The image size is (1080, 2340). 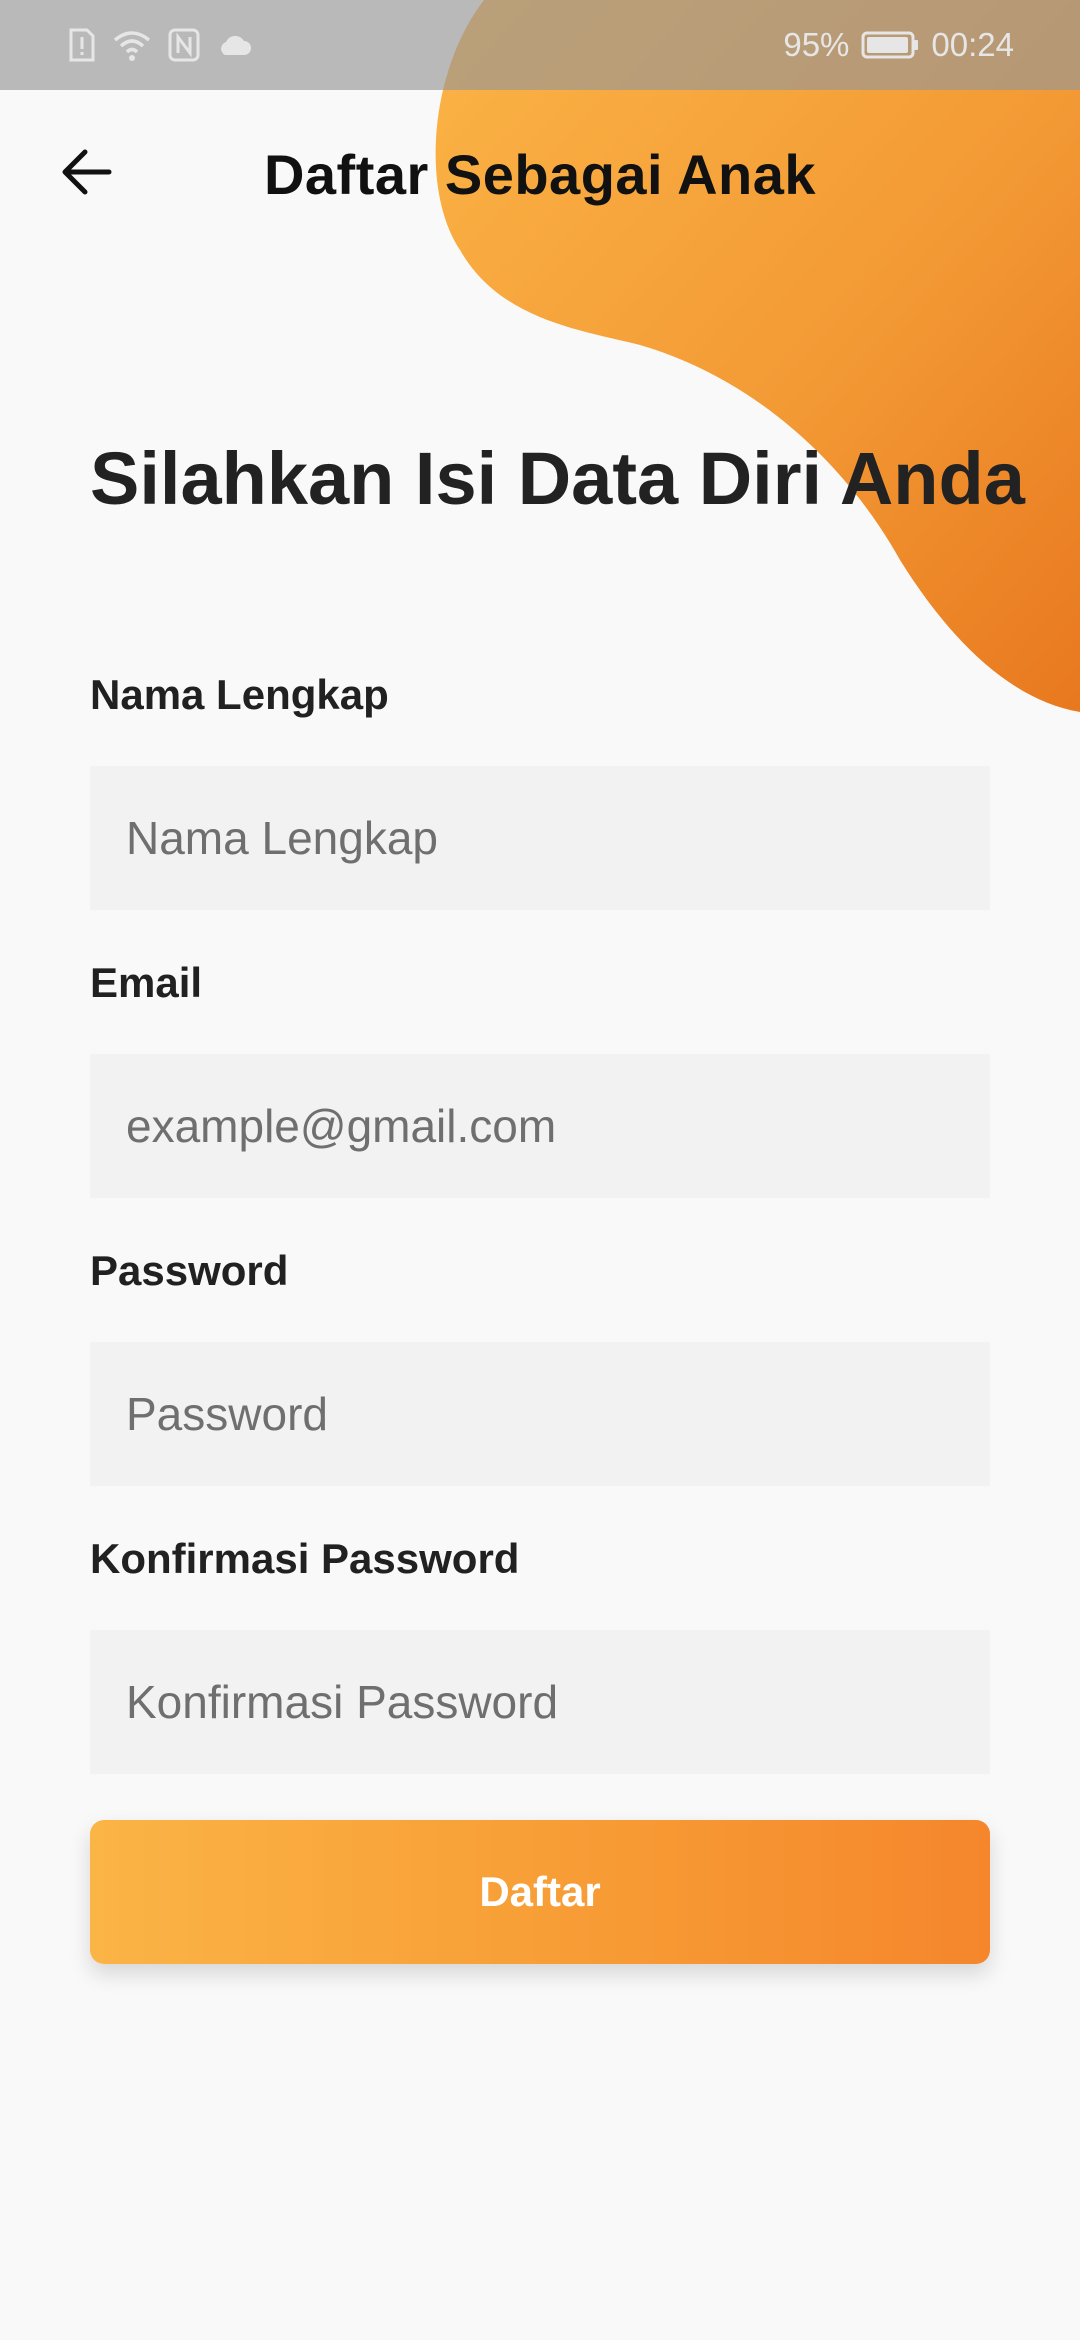 I want to click on register-button: Daftar, so click(x=540, y=1892).